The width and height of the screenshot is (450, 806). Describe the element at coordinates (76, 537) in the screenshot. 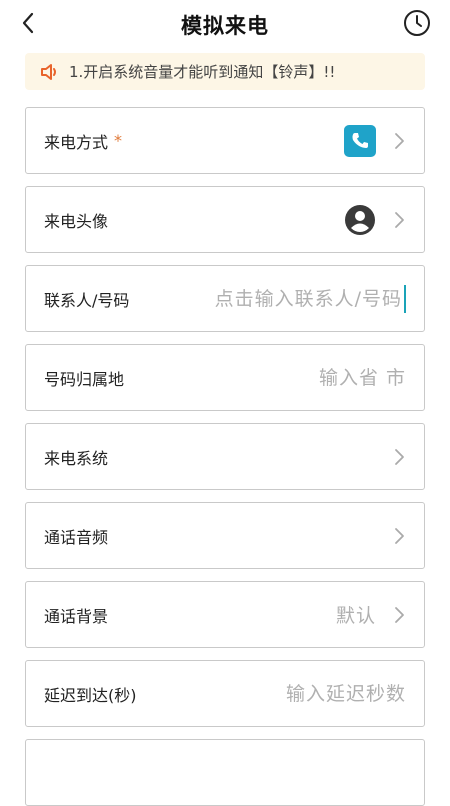

I see `call-audio-label: 通话音频` at that location.